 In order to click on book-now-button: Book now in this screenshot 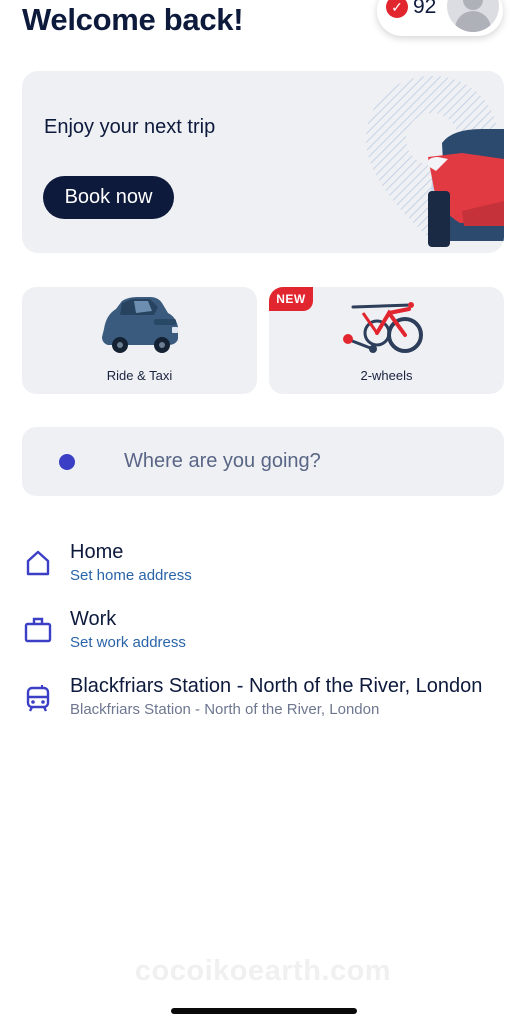, I will do `click(108, 197)`.